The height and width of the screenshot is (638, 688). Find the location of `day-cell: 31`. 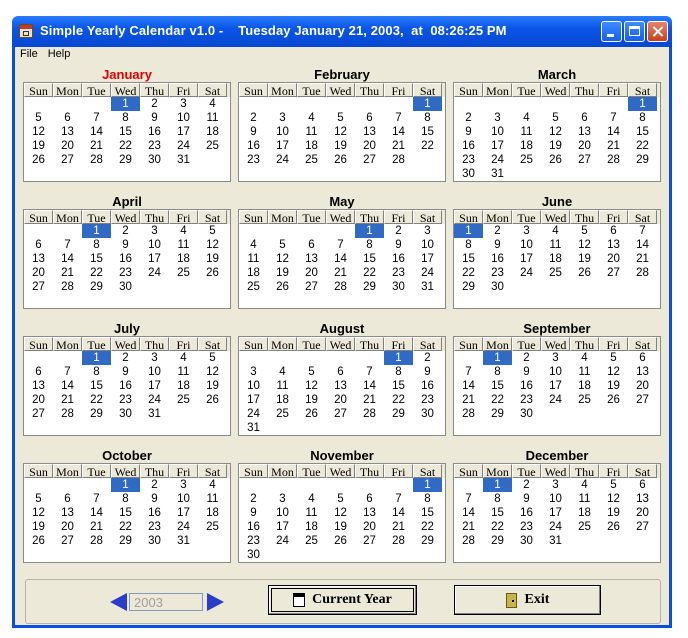

day-cell: 31 is located at coordinates (497, 174).